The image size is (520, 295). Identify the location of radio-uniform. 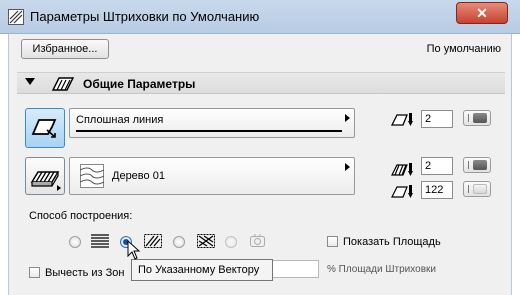
(75, 242).